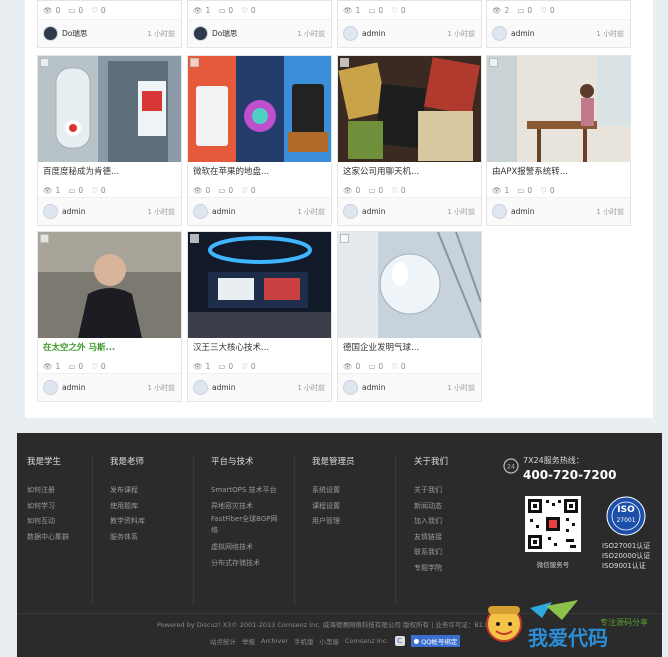 The image size is (668, 657). I want to click on article-card: 微软在苹果的地盘... 👁 0 ▭ 0 ♡ 0 admin 1 小时前, so click(259, 140).